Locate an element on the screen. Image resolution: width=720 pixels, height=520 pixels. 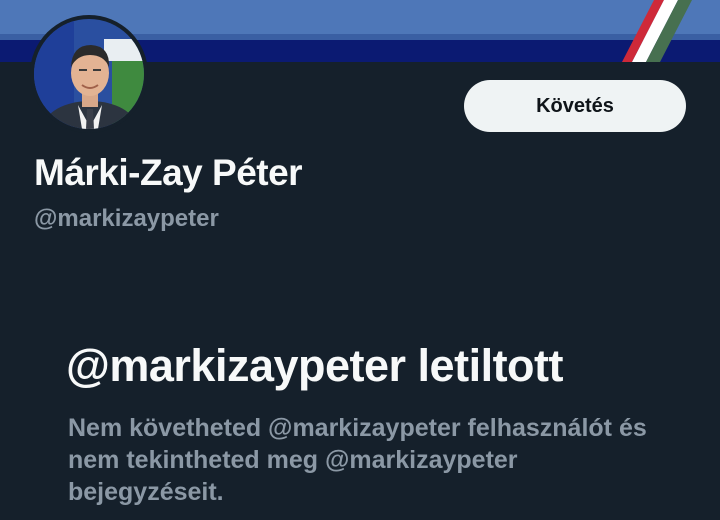
profile-handle: @markizaypeter is located at coordinates (126, 218).